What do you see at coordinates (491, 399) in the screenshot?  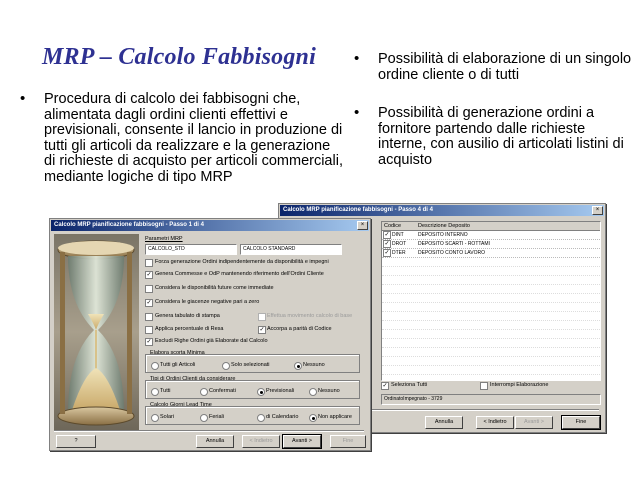 I see `status-field: OrdinatoImpegnato - 3729` at bounding box center [491, 399].